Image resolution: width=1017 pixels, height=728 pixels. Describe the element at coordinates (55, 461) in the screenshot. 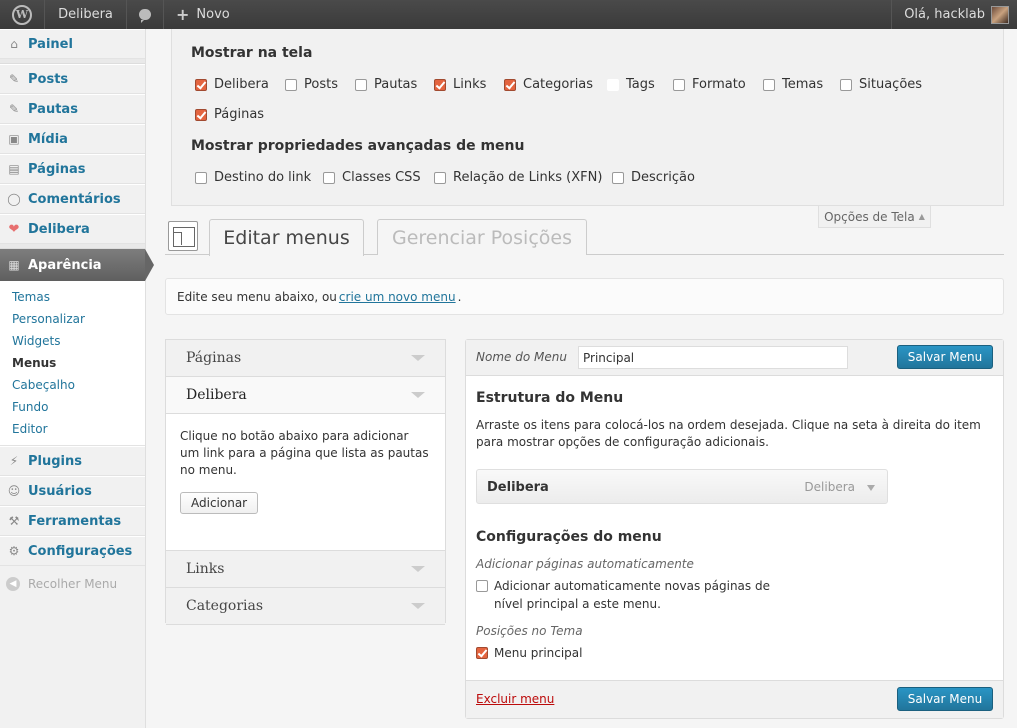

I see `sidebar-item-label: Plugins` at that location.